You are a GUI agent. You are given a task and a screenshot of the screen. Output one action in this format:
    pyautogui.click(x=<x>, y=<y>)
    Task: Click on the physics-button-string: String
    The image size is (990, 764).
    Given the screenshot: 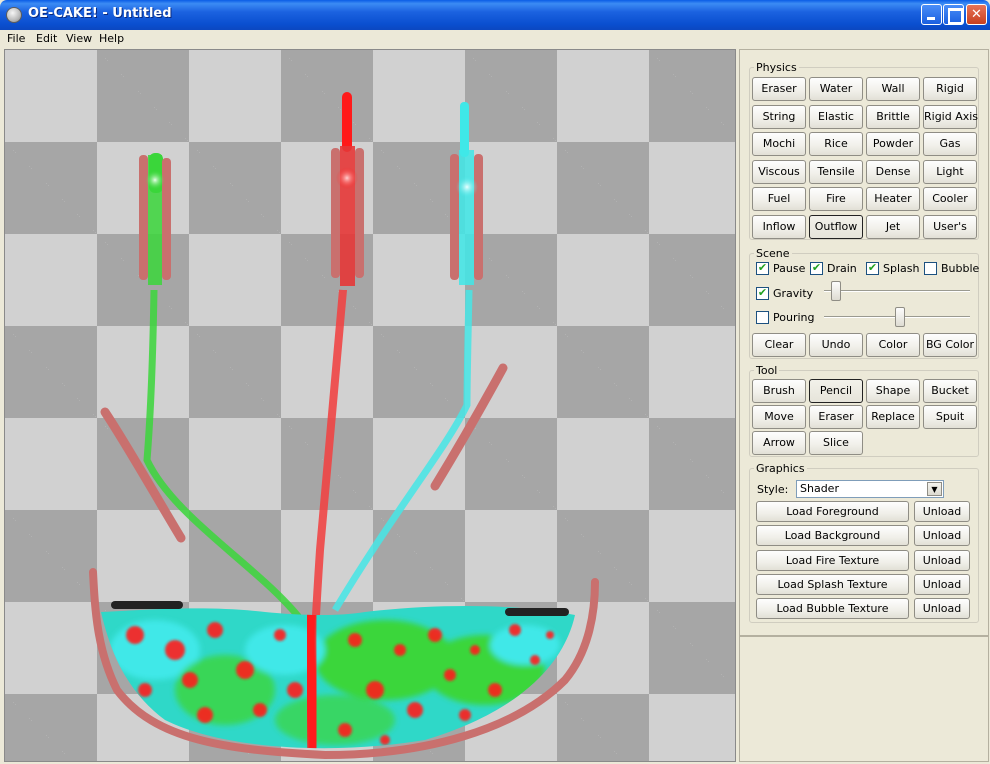 What is the action you would take?
    pyautogui.click(x=779, y=116)
    